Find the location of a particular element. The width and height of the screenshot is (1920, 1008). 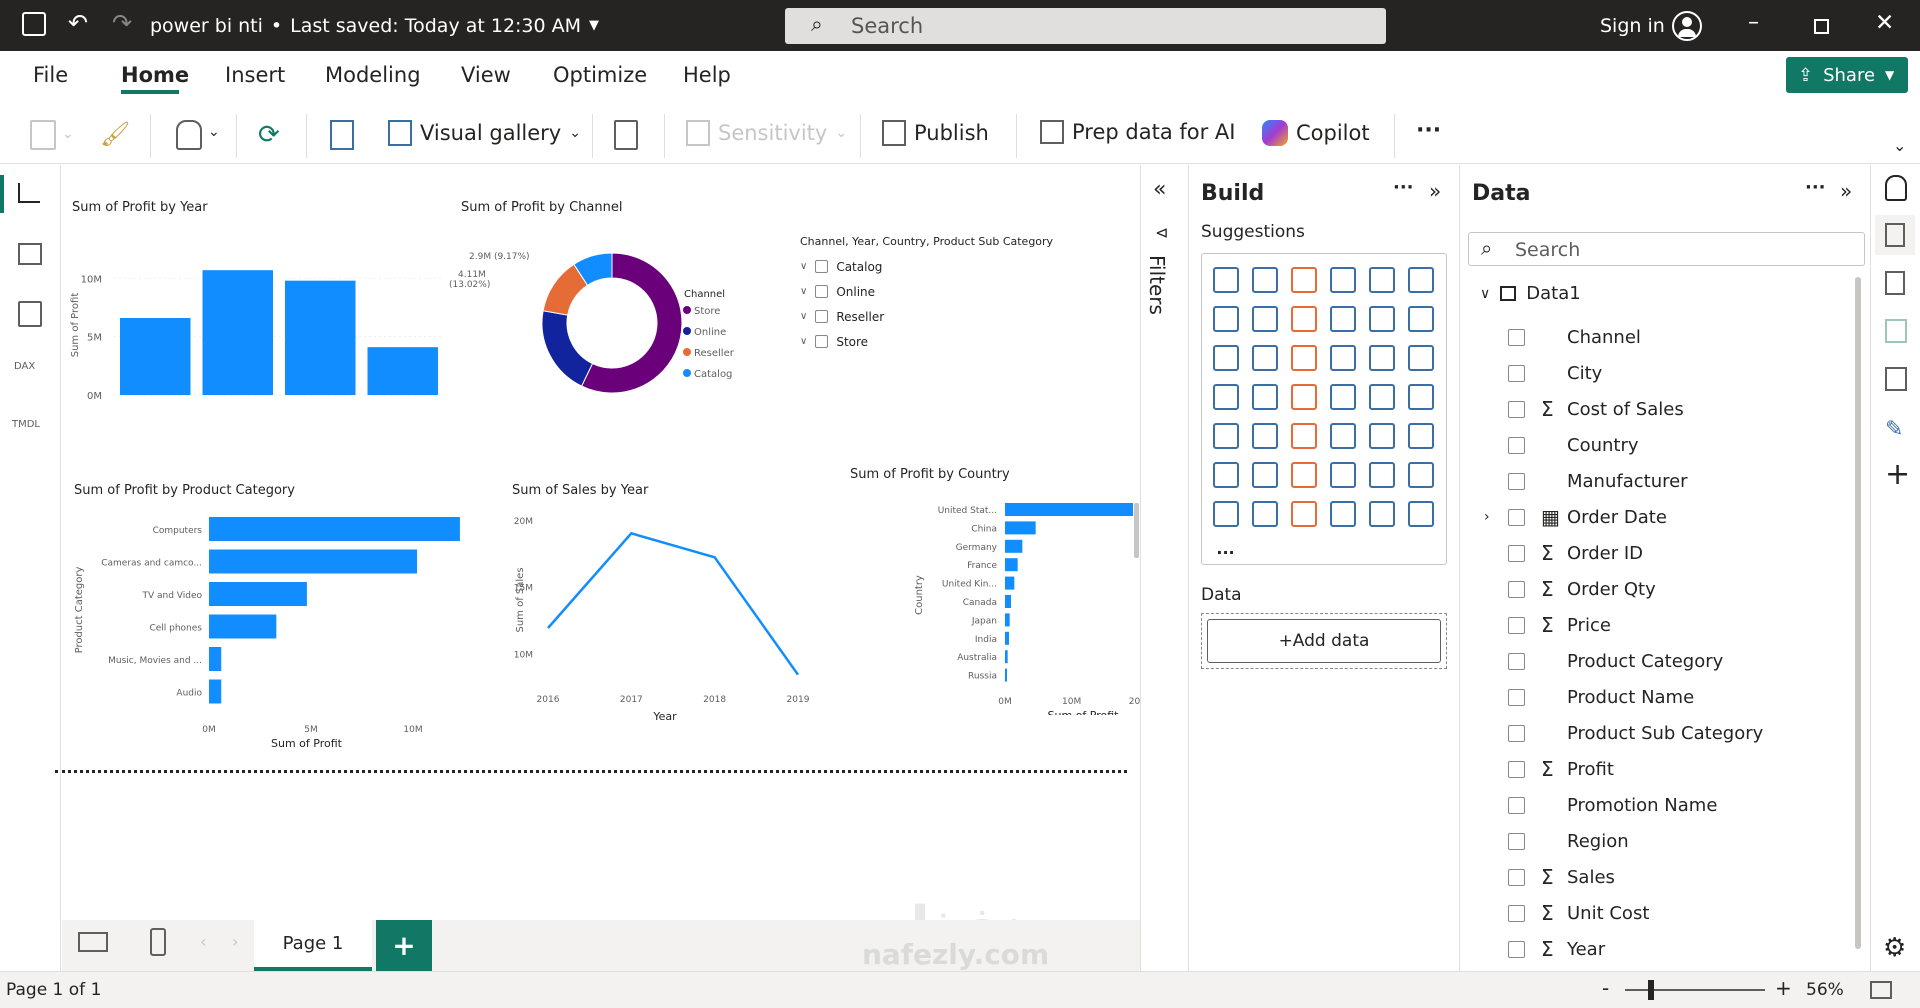

add-data-button: +Add data is located at coordinates (1324, 641).